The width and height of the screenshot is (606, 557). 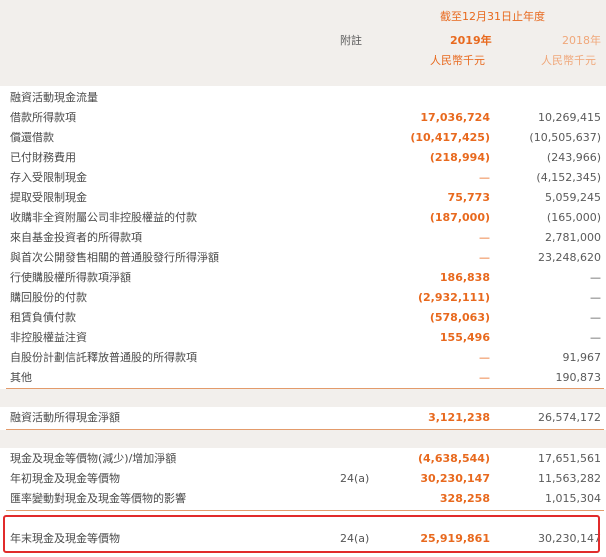 I want to click on row-label: 融資活動所得現金淨額, so click(x=65, y=417).